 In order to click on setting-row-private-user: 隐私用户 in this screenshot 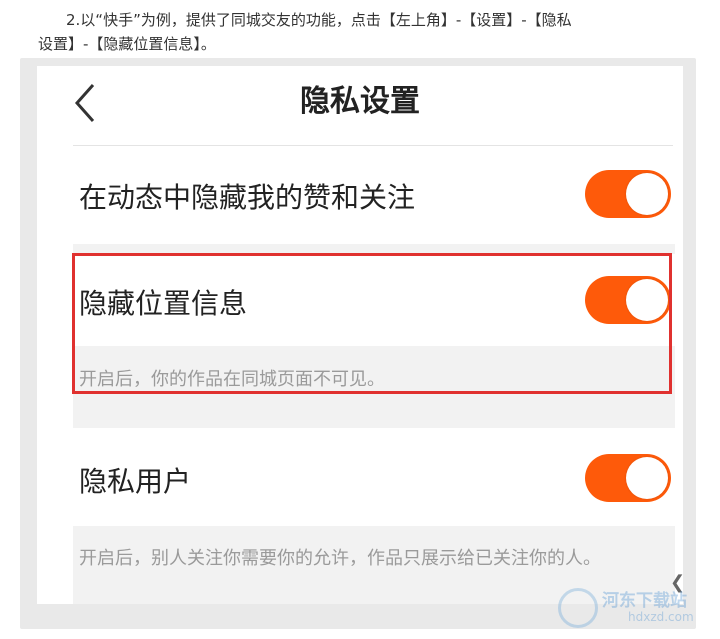, I will do `click(374, 477)`.